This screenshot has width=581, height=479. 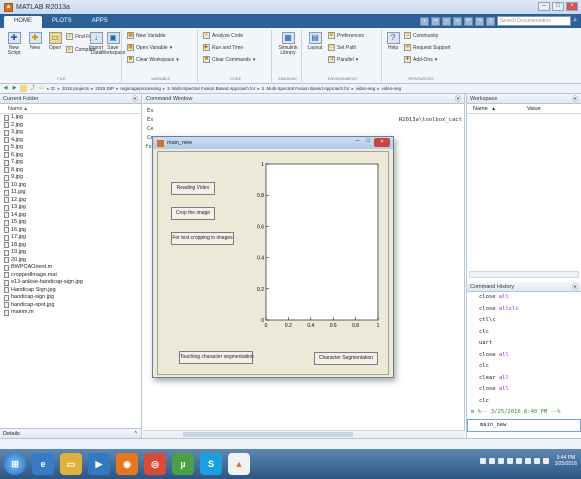 I want to click on file-list-item: 19.jpg, so click(x=70, y=253).